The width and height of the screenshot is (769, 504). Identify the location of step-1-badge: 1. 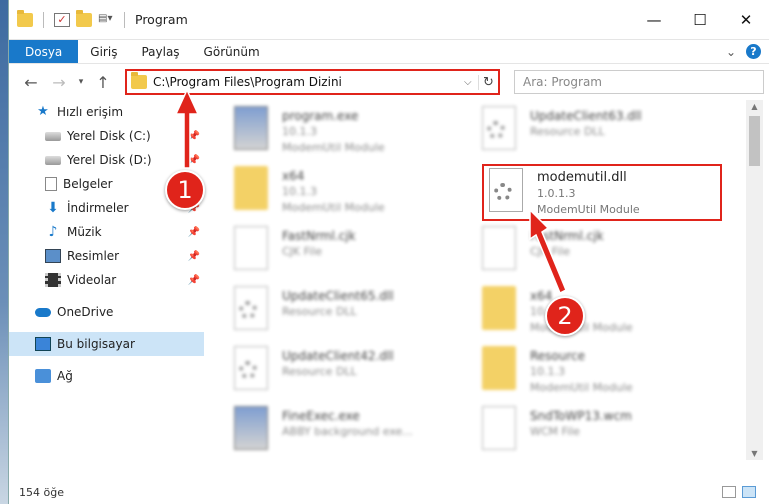
(185, 190).